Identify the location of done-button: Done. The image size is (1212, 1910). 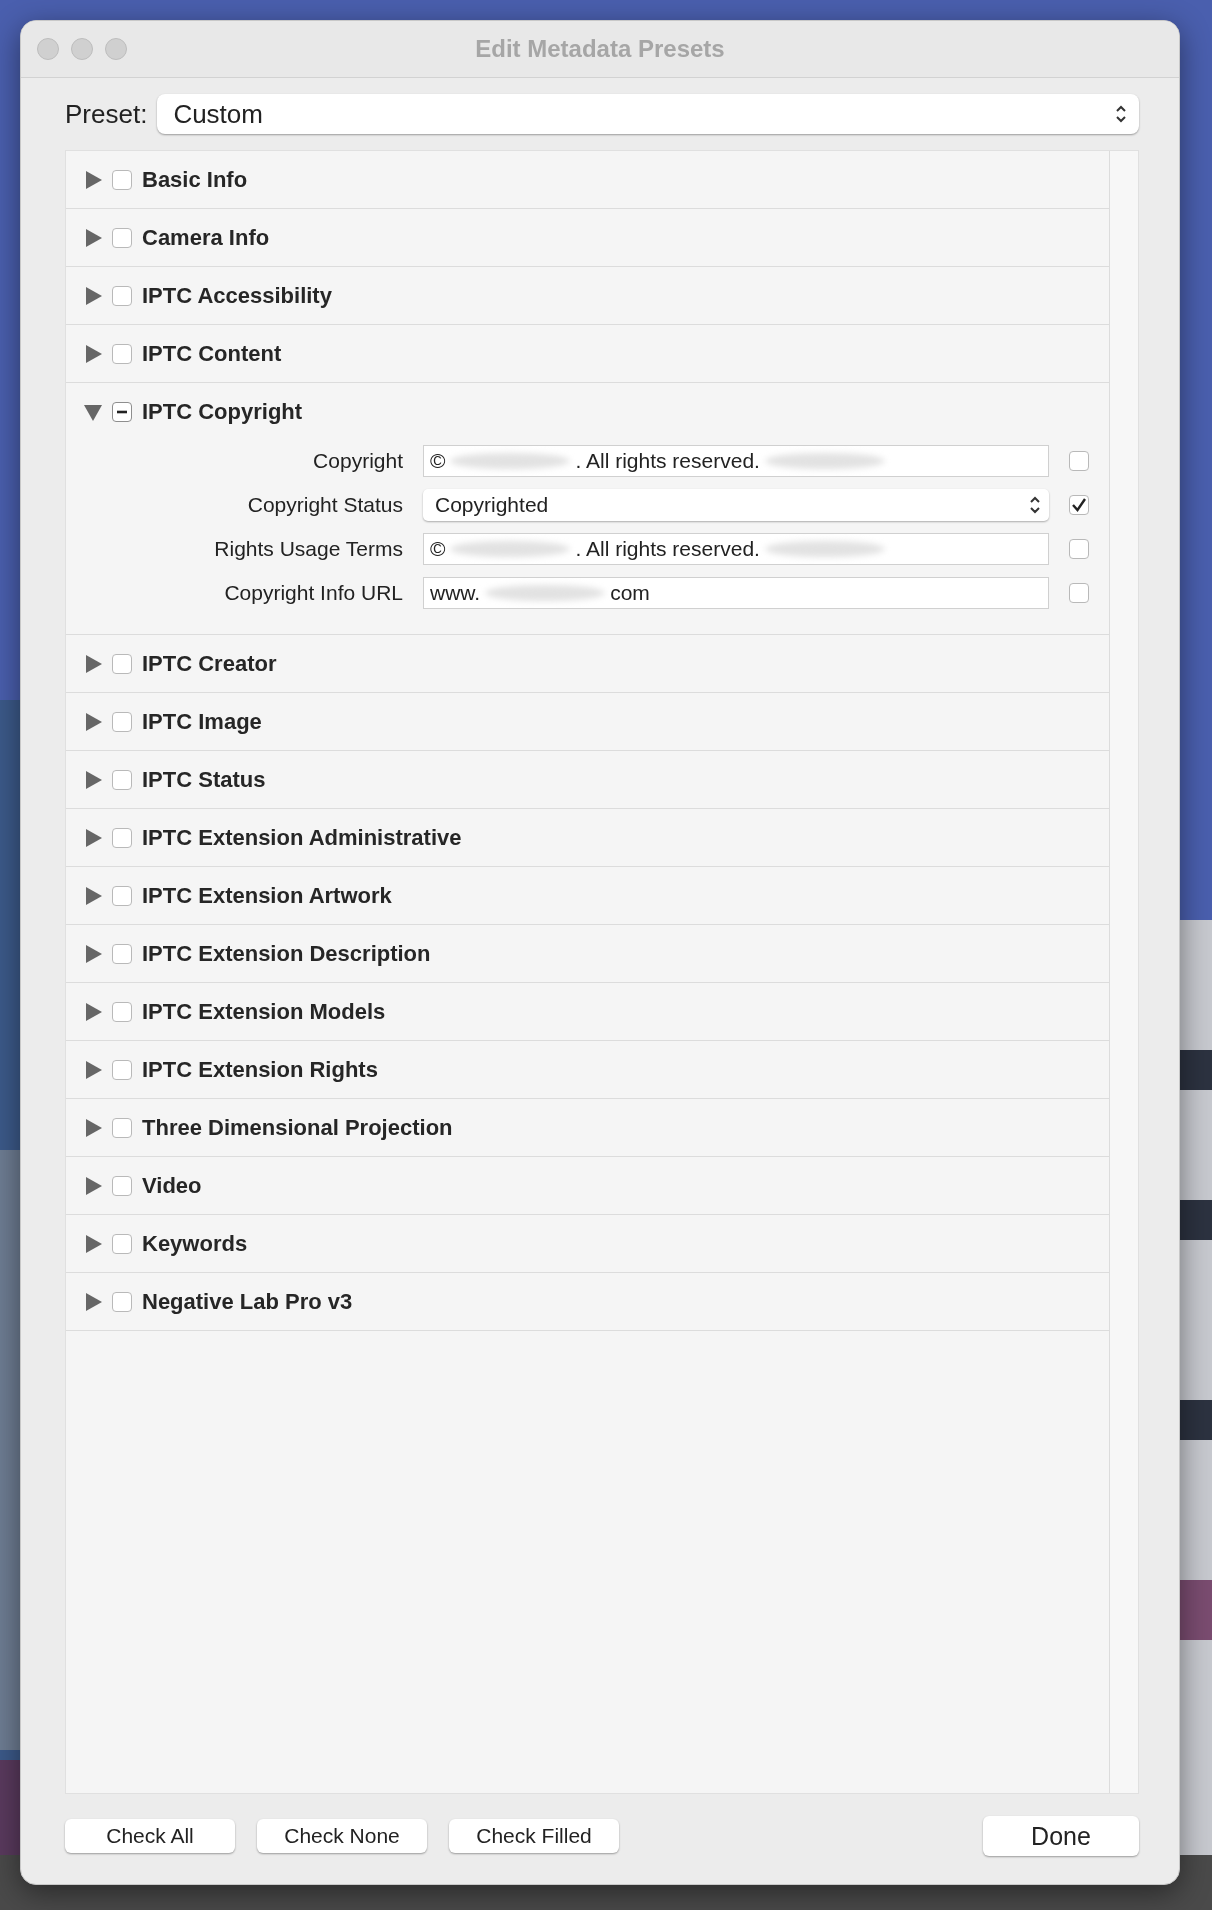
(1061, 1836).